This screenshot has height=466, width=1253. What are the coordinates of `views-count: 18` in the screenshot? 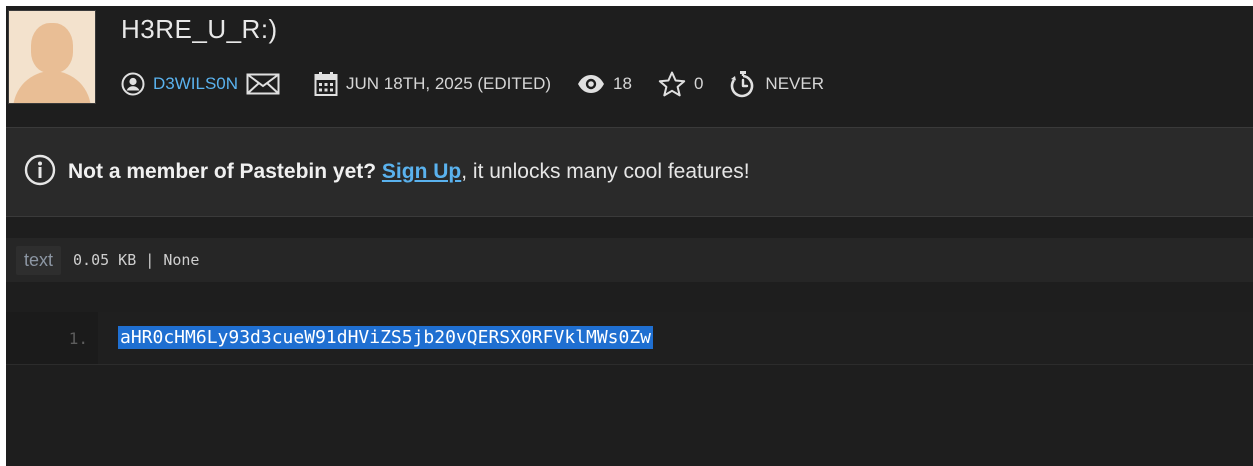 It's located at (622, 83).